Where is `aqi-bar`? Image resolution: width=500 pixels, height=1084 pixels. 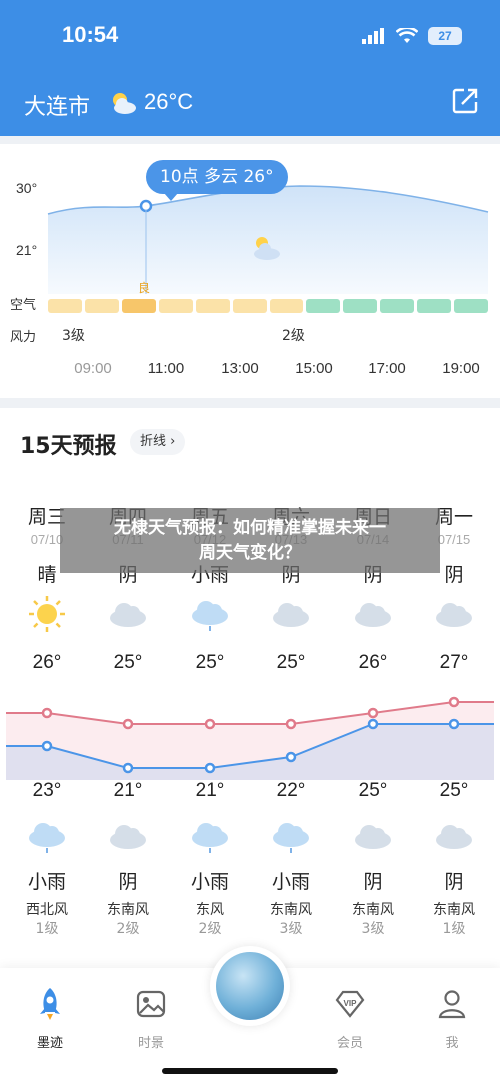
aqi-bar is located at coordinates (268, 306).